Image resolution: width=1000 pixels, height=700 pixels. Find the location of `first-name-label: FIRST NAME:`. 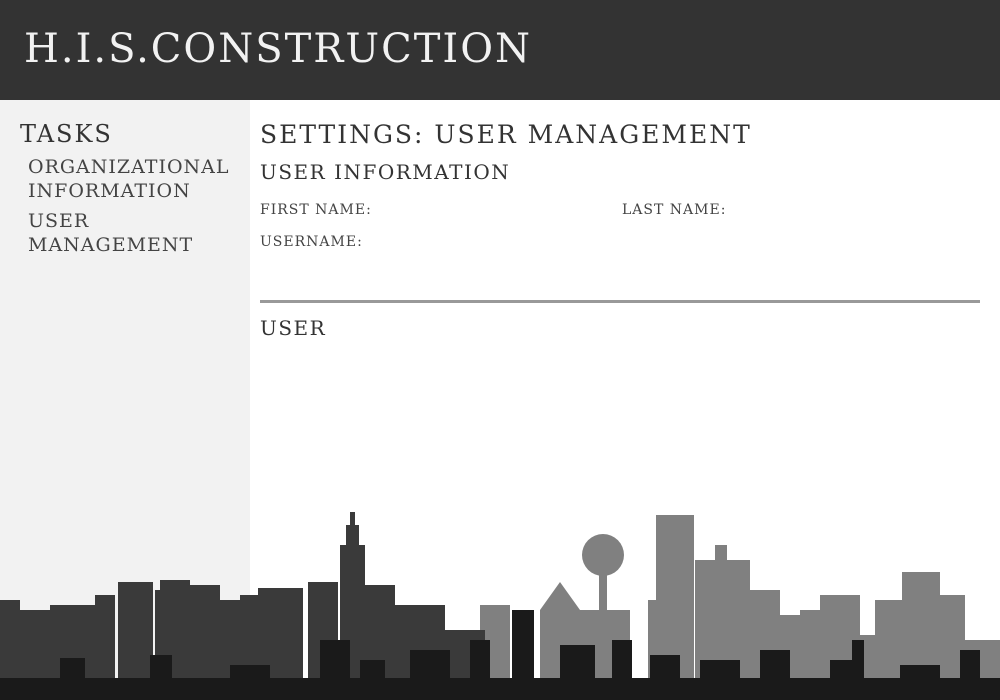

first-name-label: FIRST NAME: is located at coordinates (316, 210).